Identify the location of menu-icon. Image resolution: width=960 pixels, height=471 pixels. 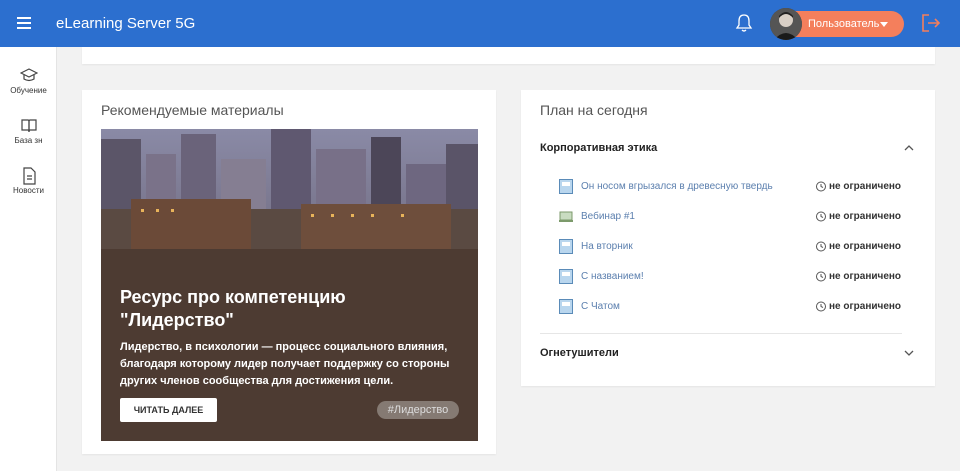
(24, 23).